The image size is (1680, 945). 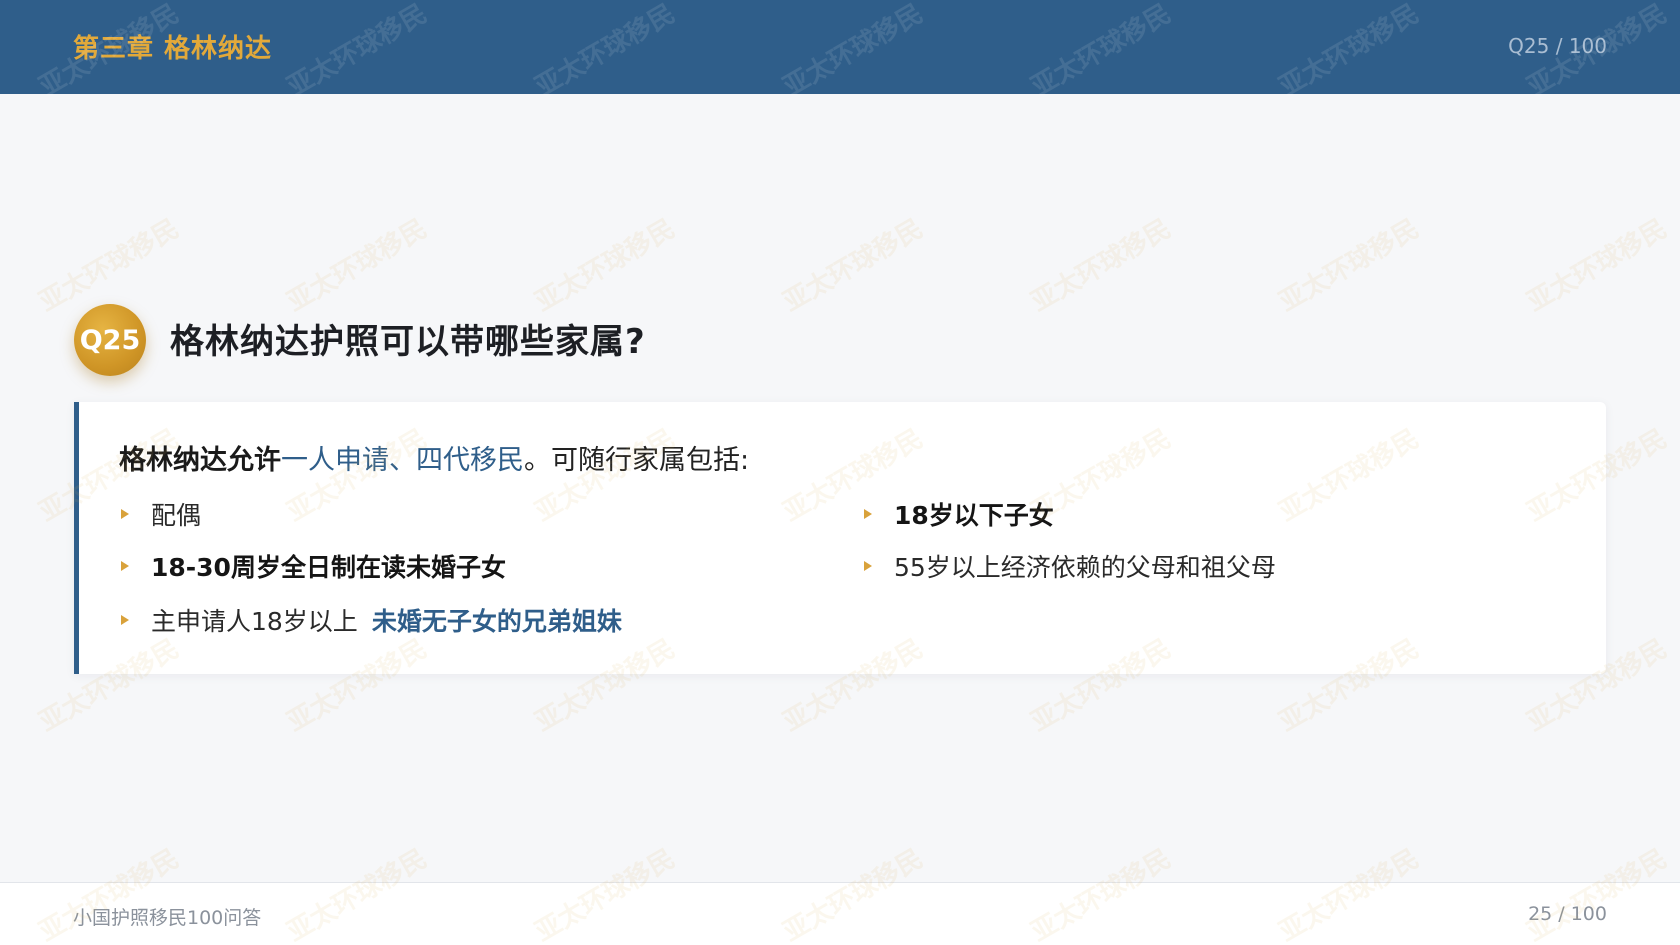 I want to click on list-item-parents: 55岁以上经济依赖的父母和祖父母, so click(x=1070, y=566).